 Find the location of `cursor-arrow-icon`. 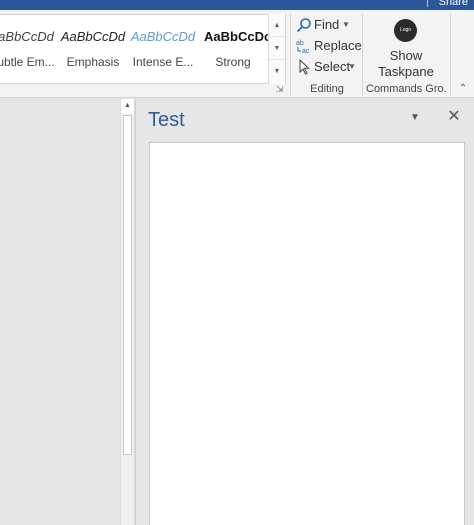

cursor-arrow-icon is located at coordinates (304, 67).